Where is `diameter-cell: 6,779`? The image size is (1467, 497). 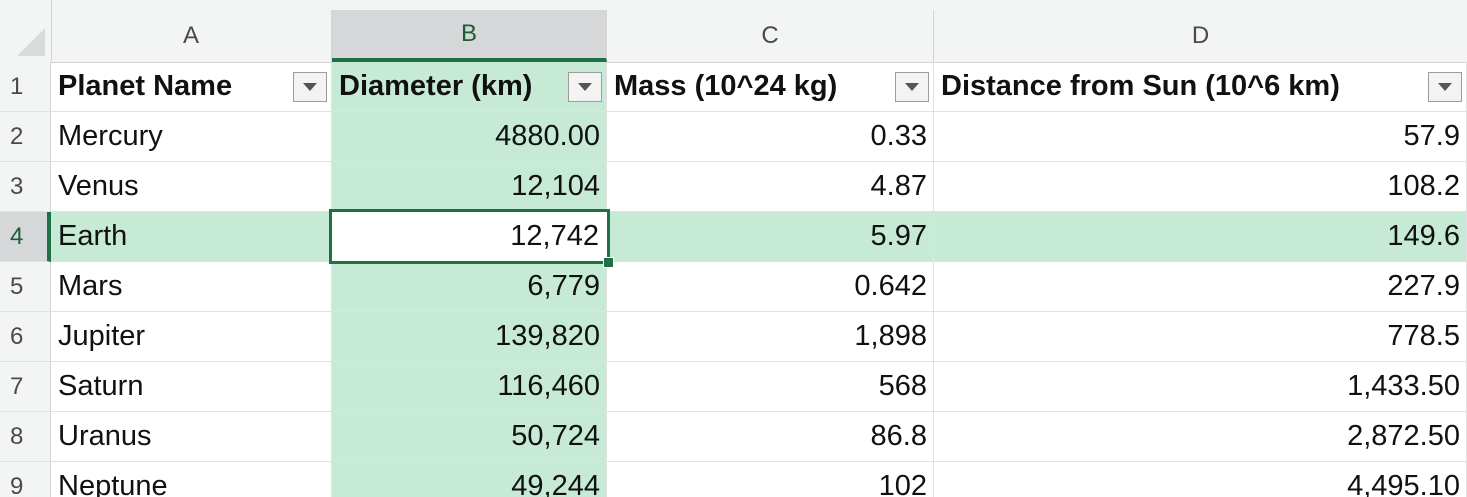 diameter-cell: 6,779 is located at coordinates (469, 287).